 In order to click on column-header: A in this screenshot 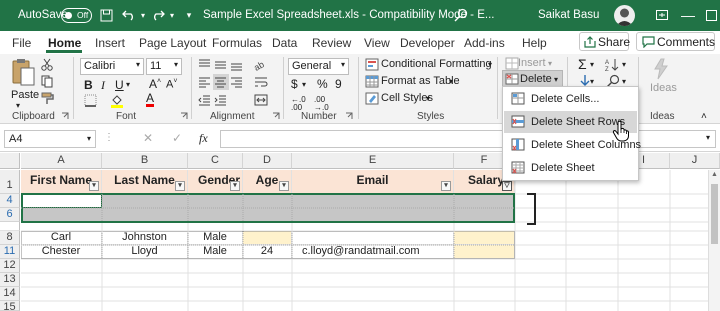, I will do `click(61, 161)`.